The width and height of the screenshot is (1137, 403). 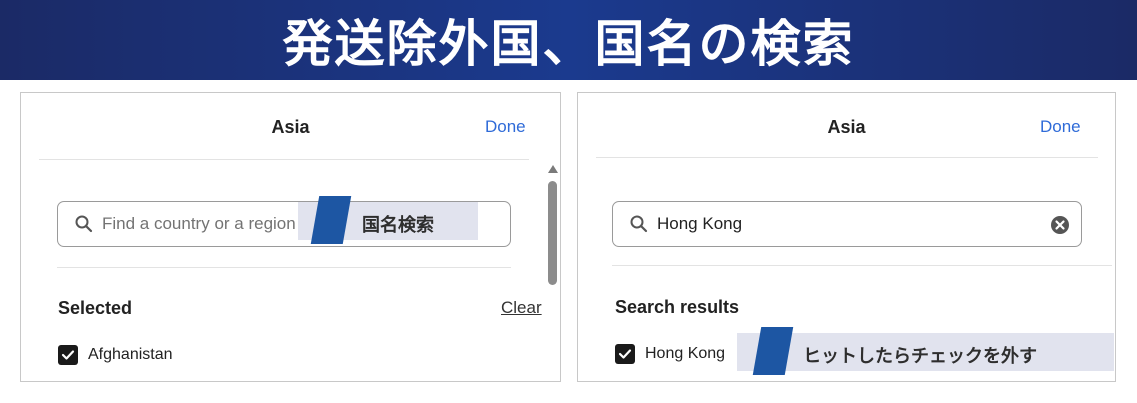 I want to click on clear-circle-icon, so click(x=1060, y=225).